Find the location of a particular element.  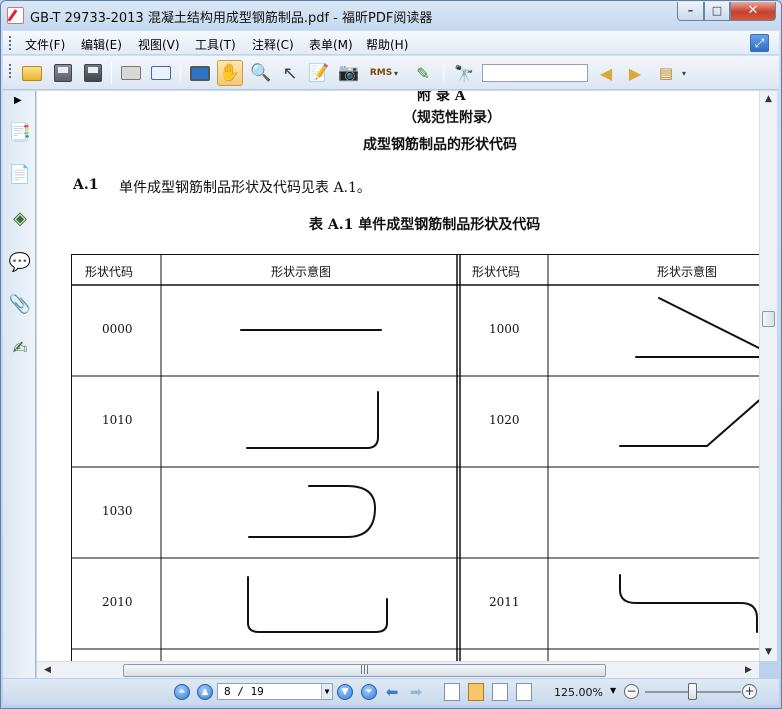

save-as-icon is located at coordinates (93, 73).